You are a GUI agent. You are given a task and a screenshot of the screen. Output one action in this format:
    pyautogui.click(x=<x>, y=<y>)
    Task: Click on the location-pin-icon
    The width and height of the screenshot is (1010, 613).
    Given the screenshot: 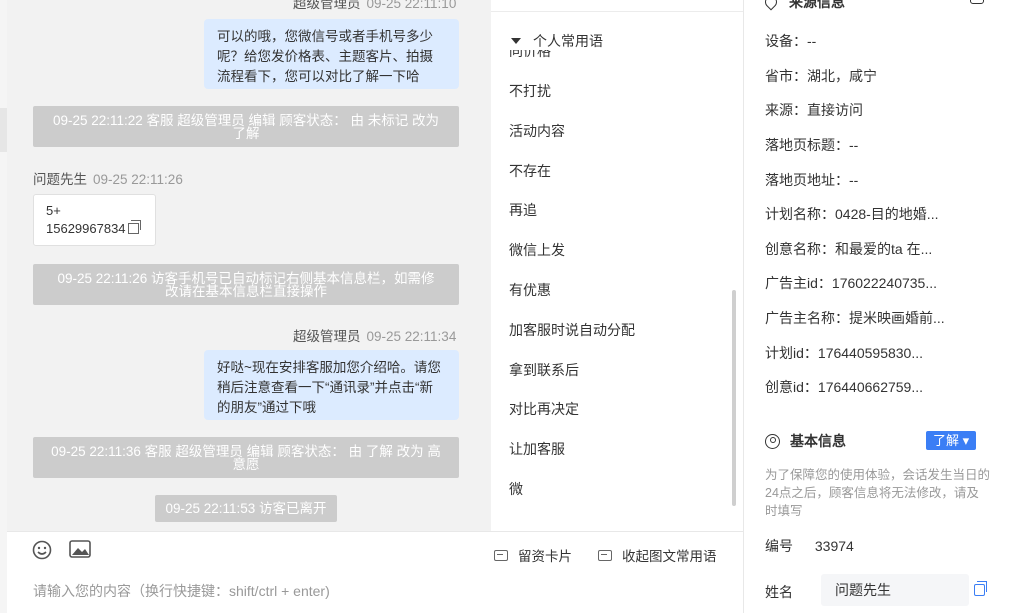 What is the action you would take?
    pyautogui.click(x=771, y=5)
    